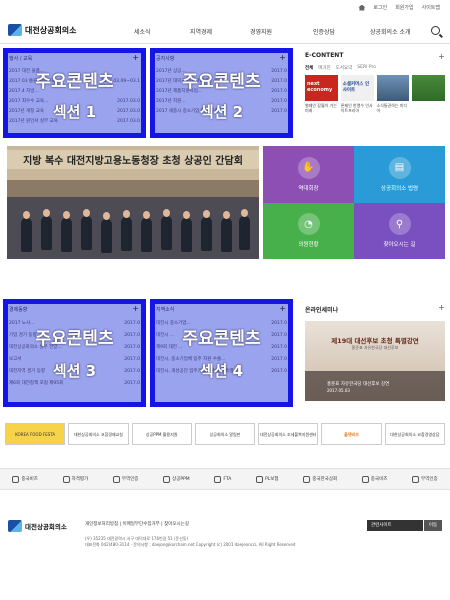 Image resolution: width=450 pixels, height=600 pixels. What do you see at coordinates (357, 94) in the screenshot?
I see `econtent-item: 소셜커머스 인사이트 론제인 한열수 인사이트프리아` at bounding box center [357, 94].